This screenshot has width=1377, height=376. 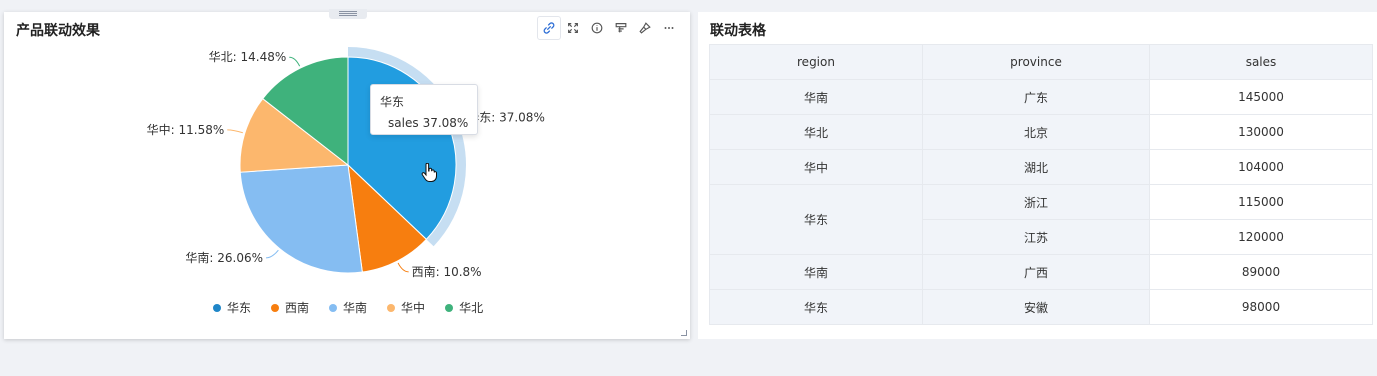 I want to click on legend-item: 华南, so click(x=348, y=307).